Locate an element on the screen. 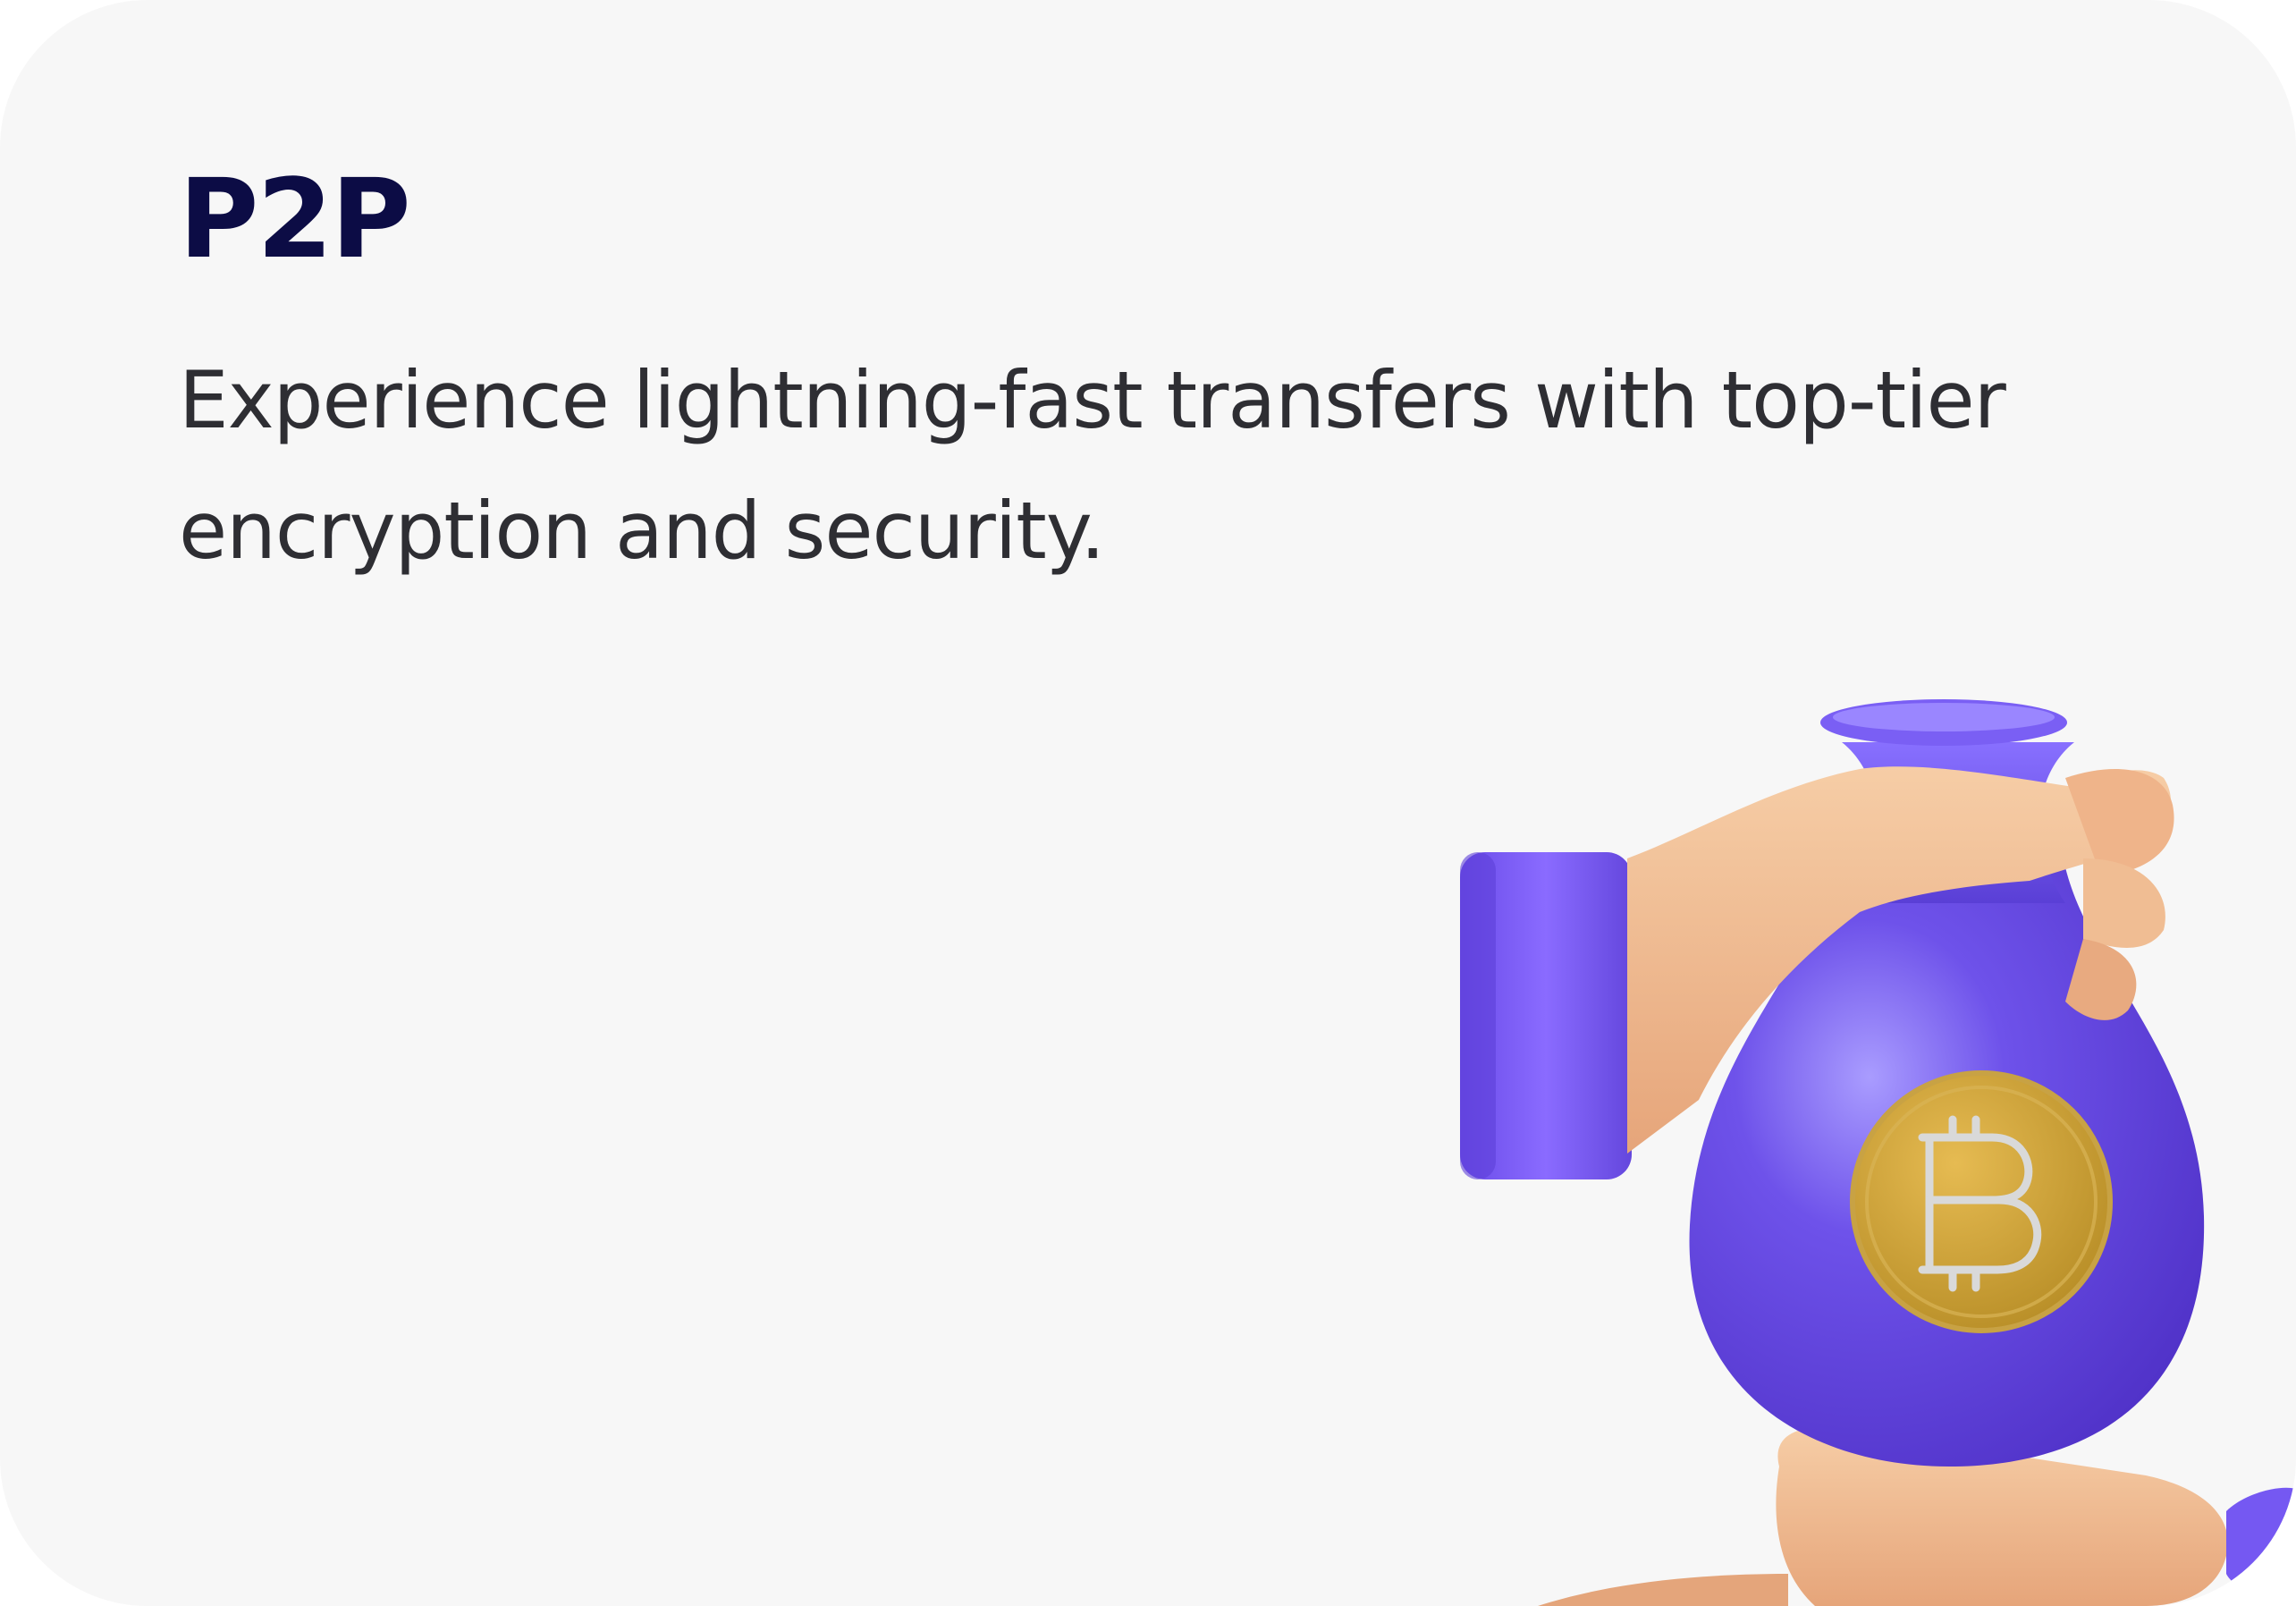 The height and width of the screenshot is (1606, 2296). sleeve-cuff is located at coordinates (1546, 1015).